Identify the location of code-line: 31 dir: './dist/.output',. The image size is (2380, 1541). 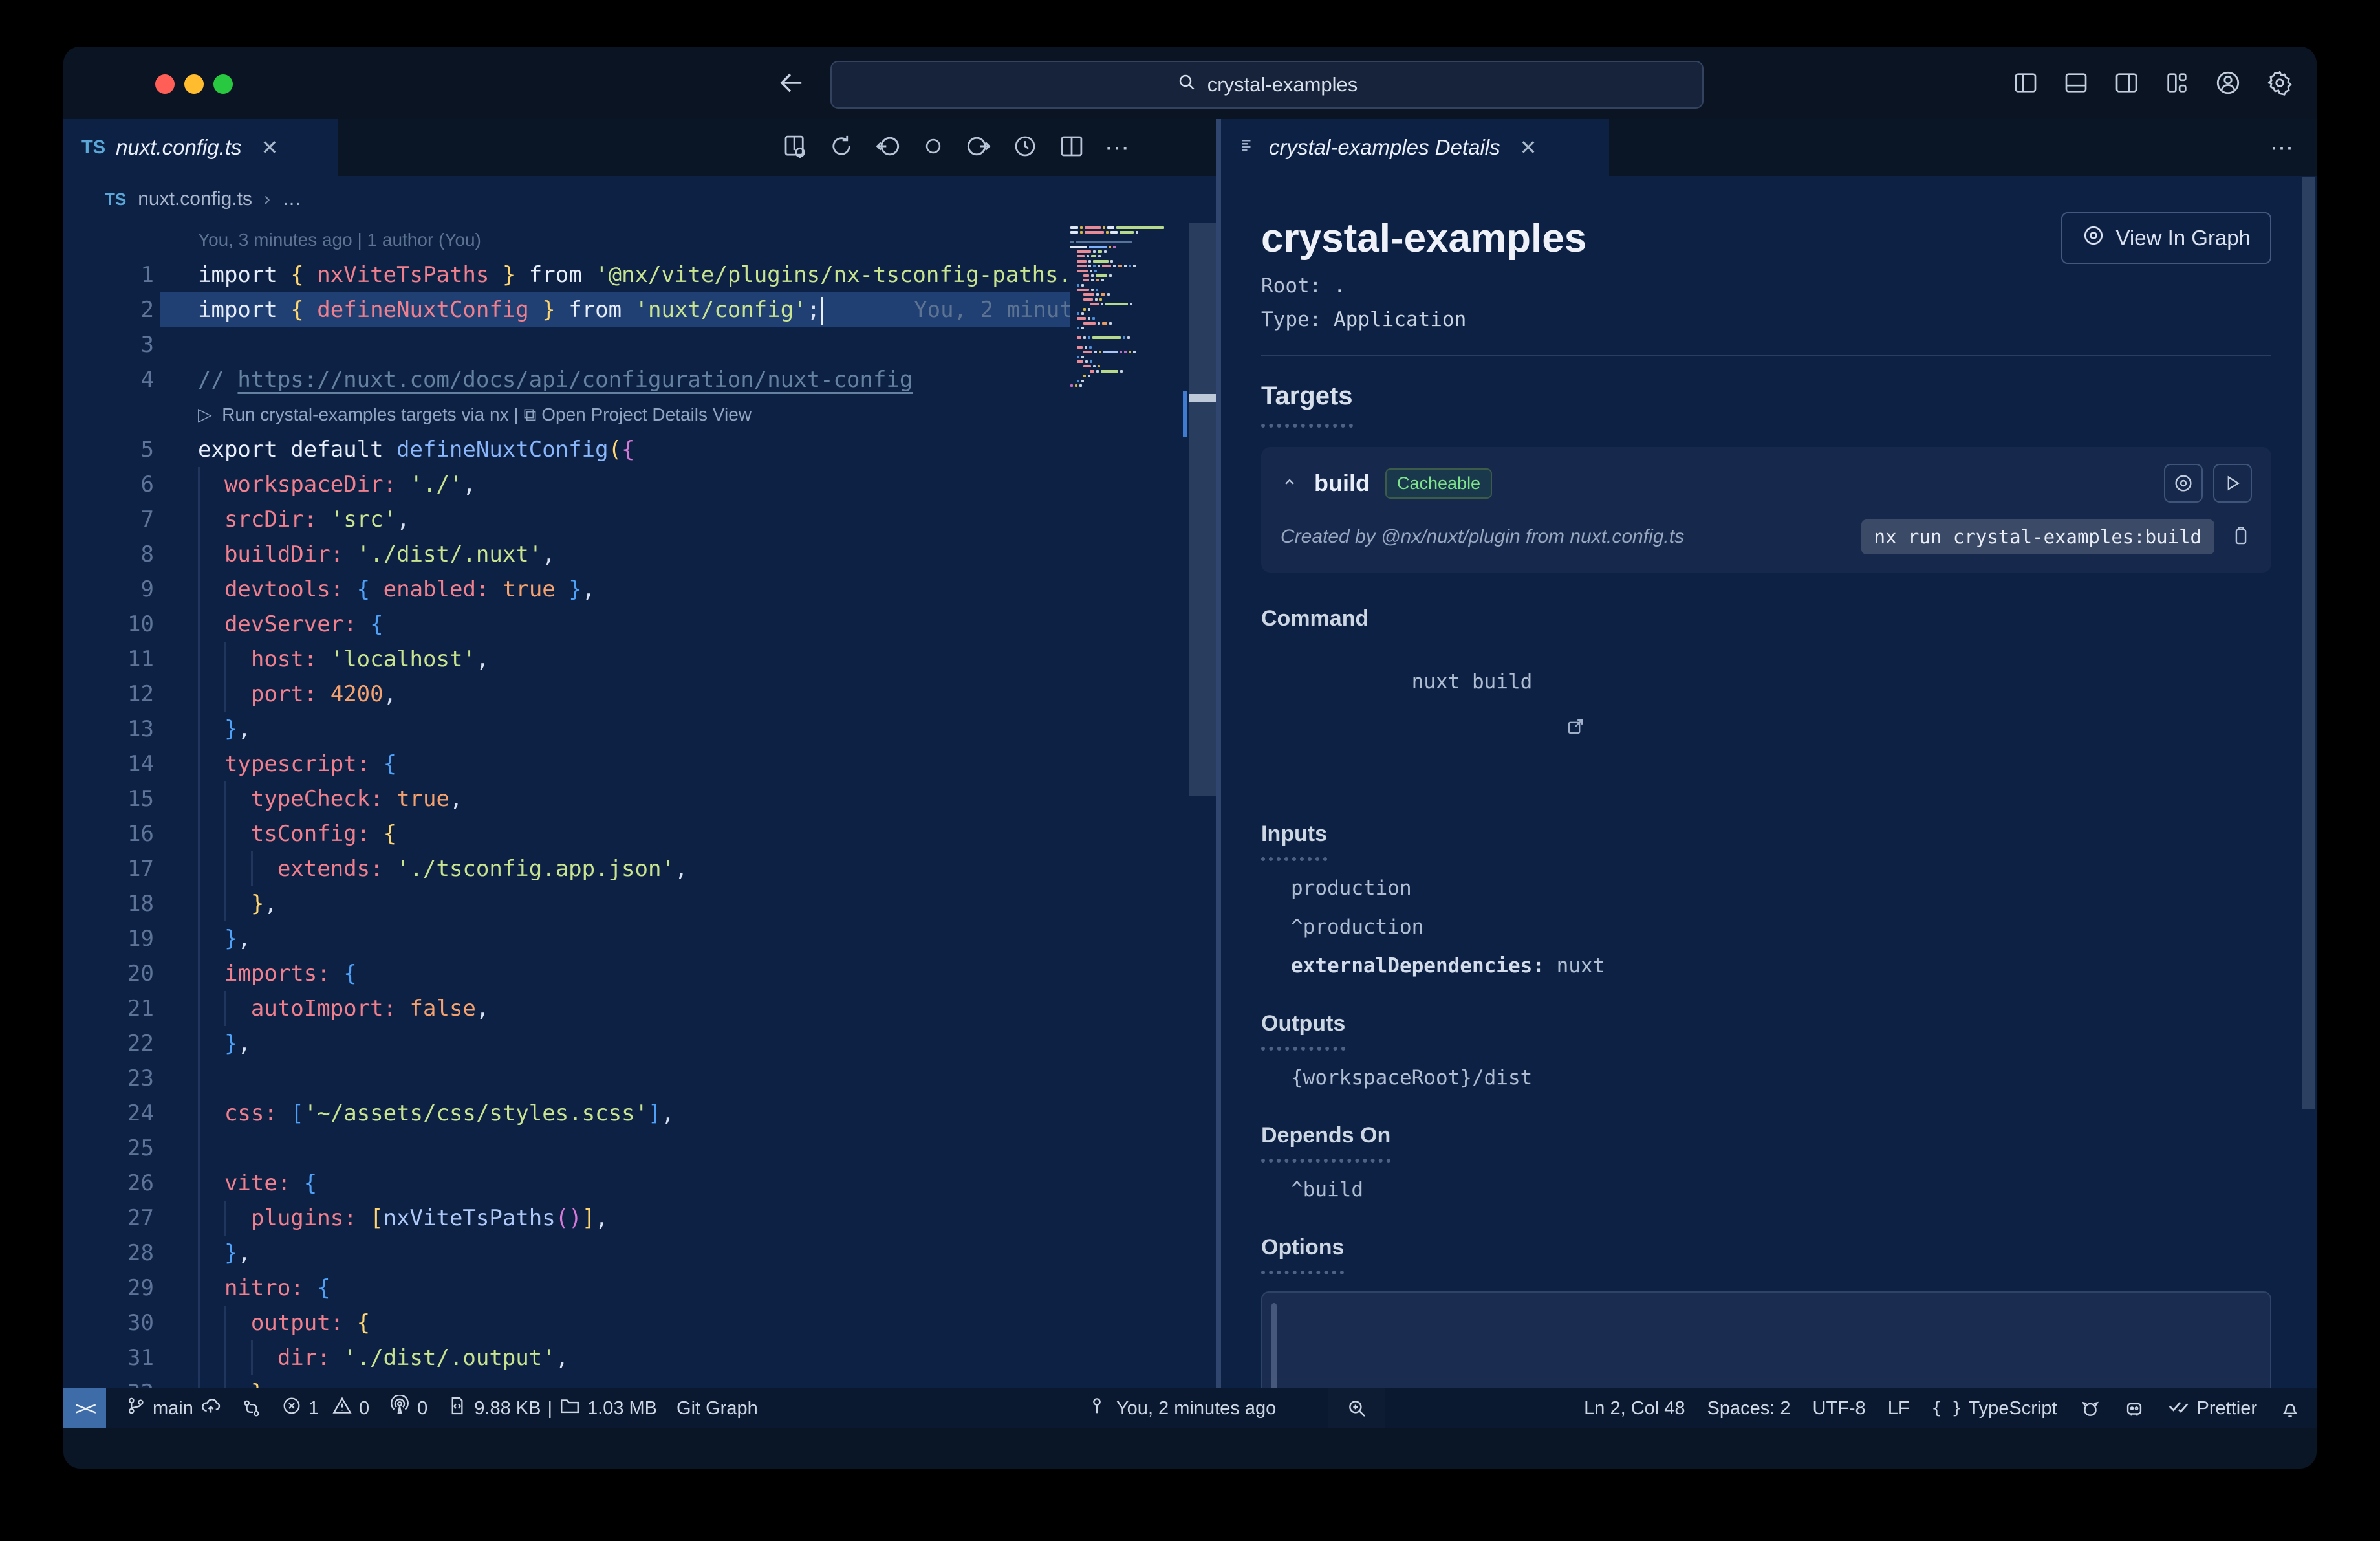
(566, 1357).